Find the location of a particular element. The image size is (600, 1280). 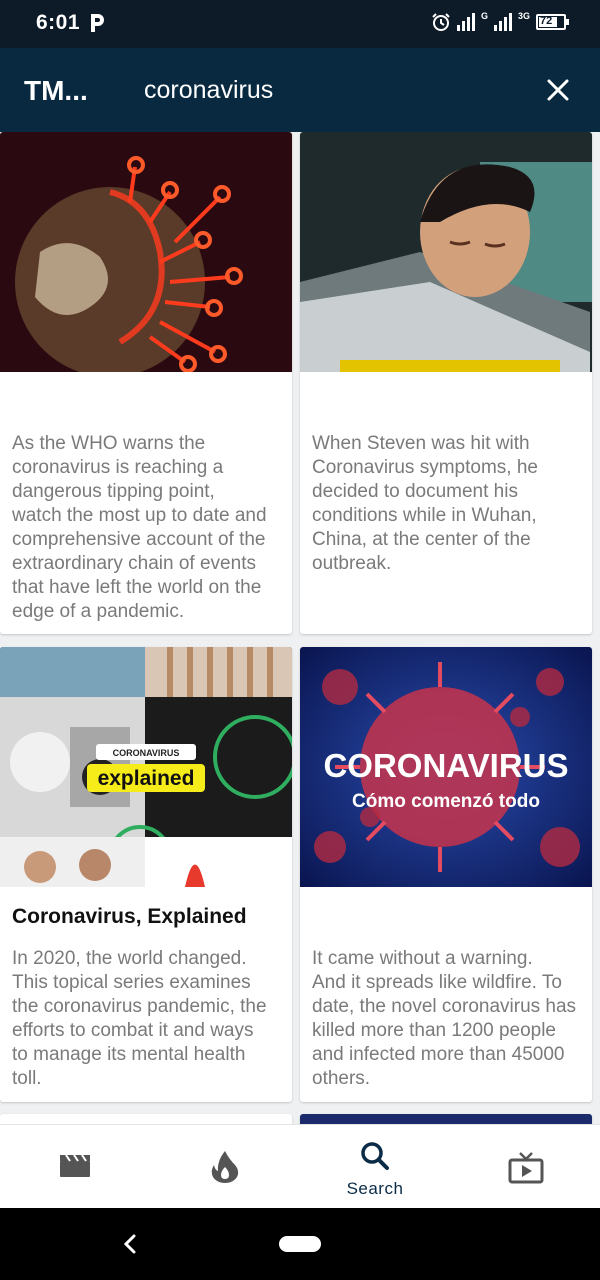

clapperboard-icon is located at coordinates (75, 1165).